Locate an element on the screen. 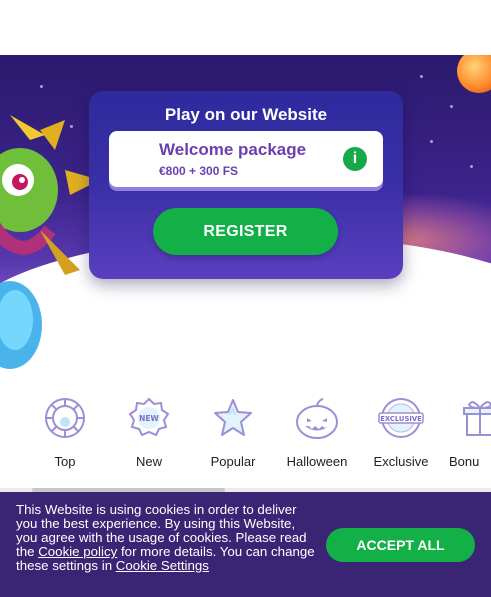 The height and width of the screenshot is (597, 491). cookie-policy-link: Cookie policy is located at coordinates (77, 551).